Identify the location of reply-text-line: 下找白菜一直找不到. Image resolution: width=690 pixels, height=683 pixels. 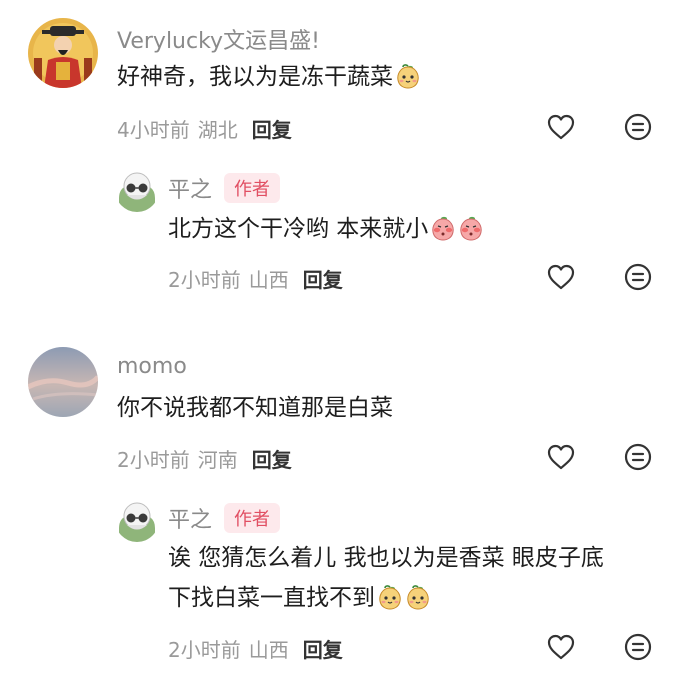
(423, 598).